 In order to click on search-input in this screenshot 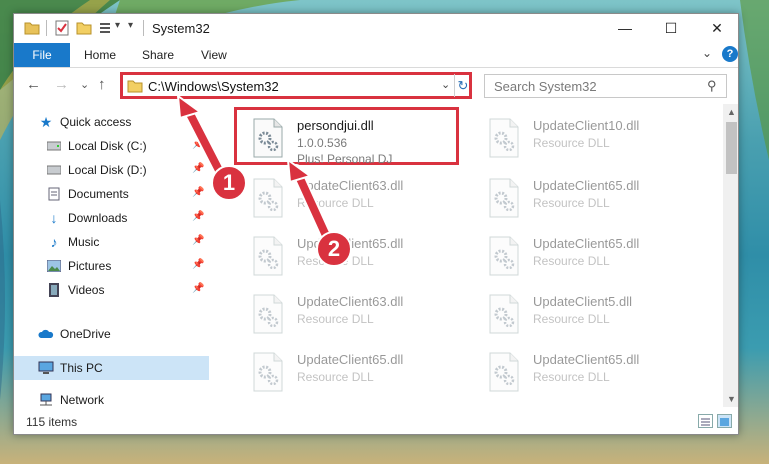, I will do `click(594, 86)`.